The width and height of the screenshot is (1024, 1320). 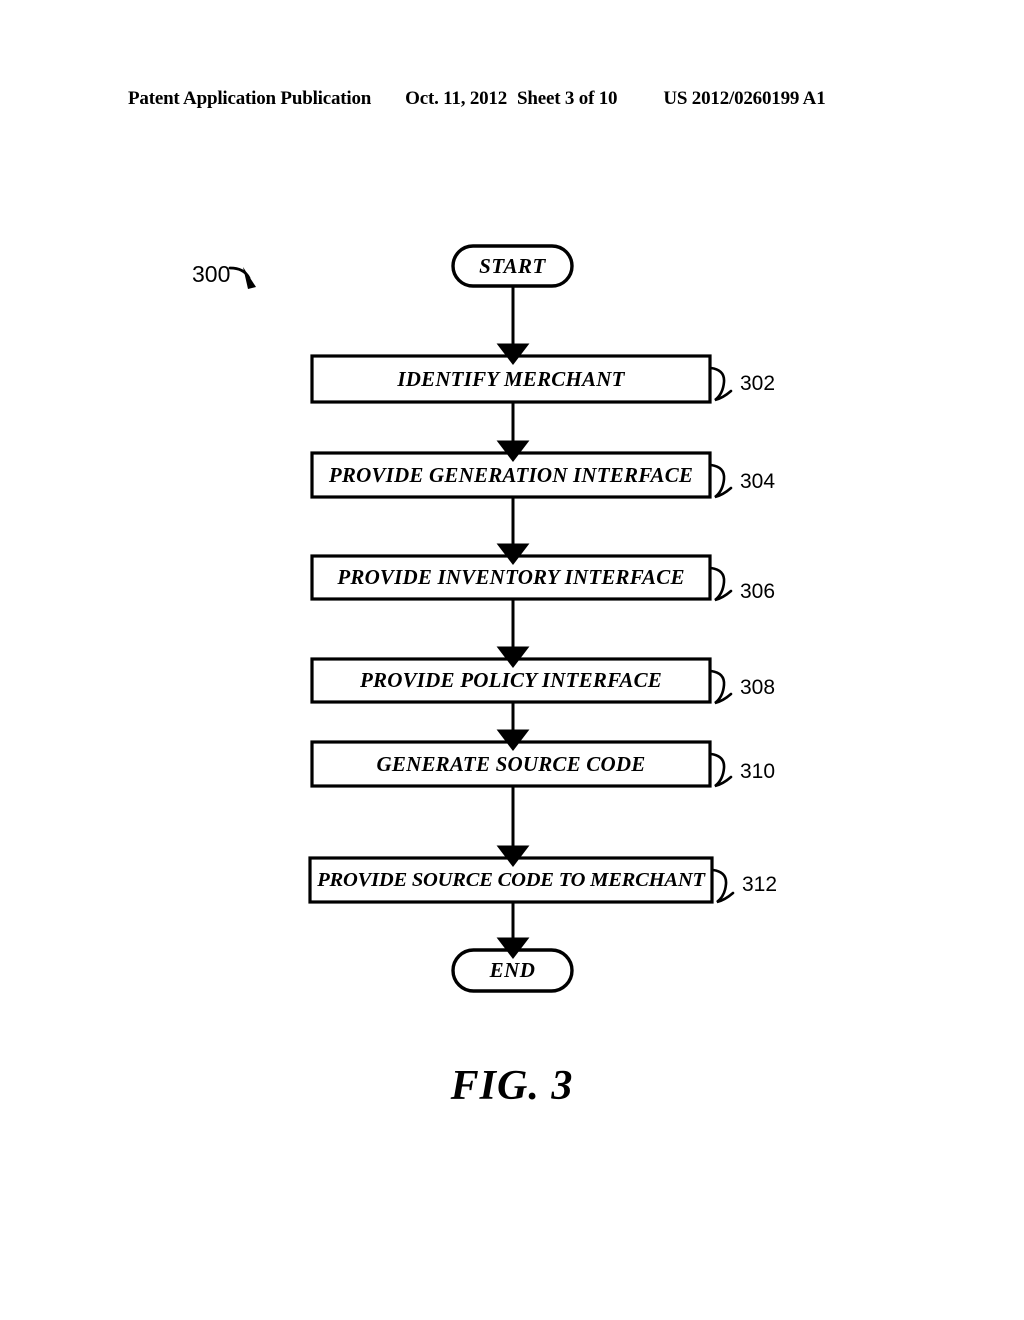 I want to click on start-terminal-shape, so click(x=512, y=266).